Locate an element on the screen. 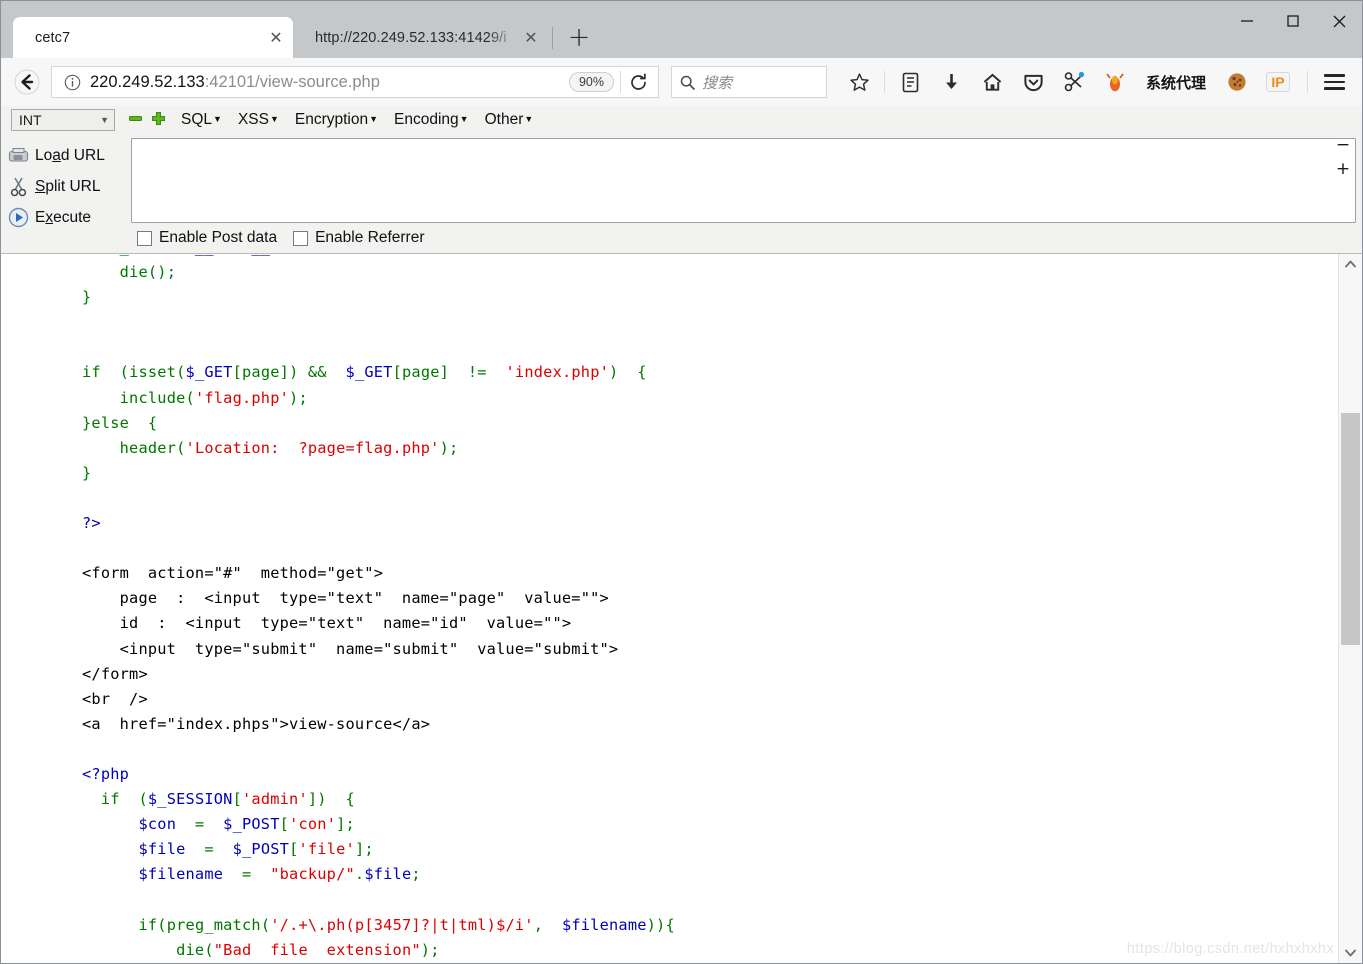 This screenshot has height=964, width=1363. hamburger-menu-icon is located at coordinates (1334, 82).